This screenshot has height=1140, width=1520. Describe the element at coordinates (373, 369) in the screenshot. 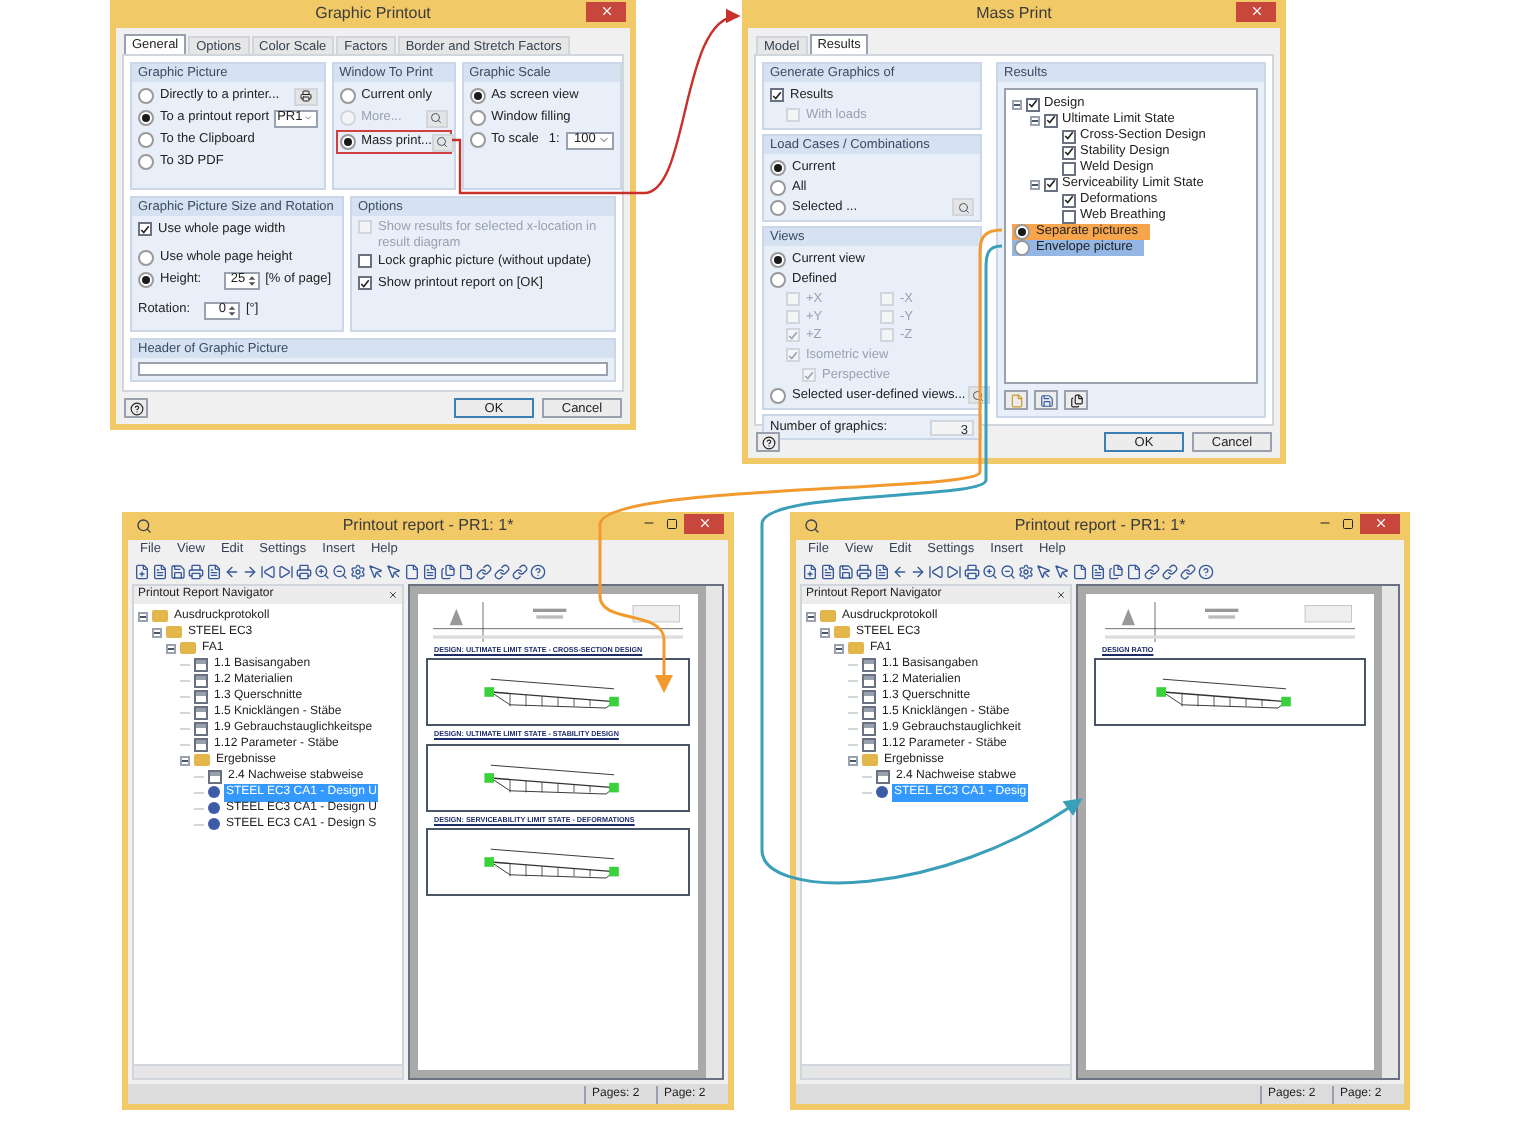

I see `header-input` at that location.